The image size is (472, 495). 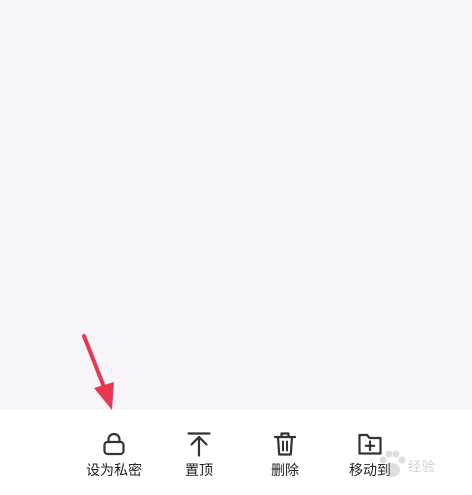 What do you see at coordinates (199, 458) in the screenshot?
I see `pin-top-button: 置顶` at bounding box center [199, 458].